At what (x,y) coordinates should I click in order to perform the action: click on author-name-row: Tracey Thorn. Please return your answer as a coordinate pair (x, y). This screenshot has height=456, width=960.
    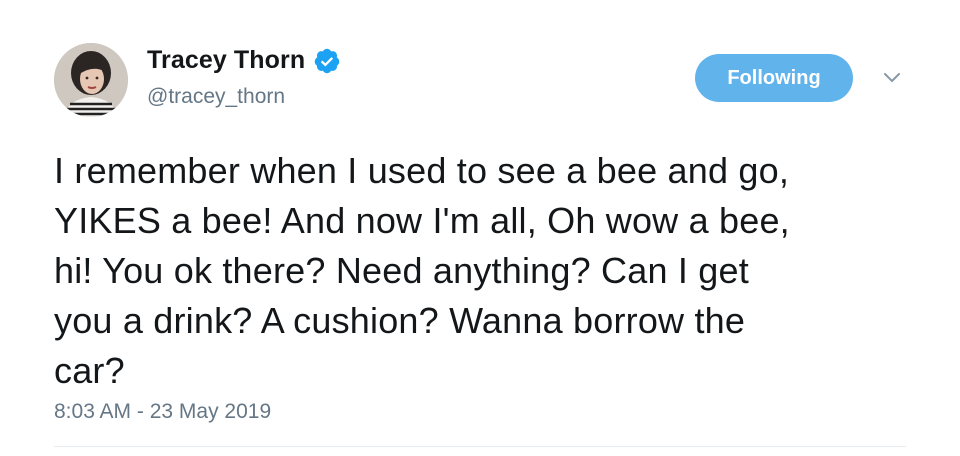
    Looking at the image, I should click on (244, 60).